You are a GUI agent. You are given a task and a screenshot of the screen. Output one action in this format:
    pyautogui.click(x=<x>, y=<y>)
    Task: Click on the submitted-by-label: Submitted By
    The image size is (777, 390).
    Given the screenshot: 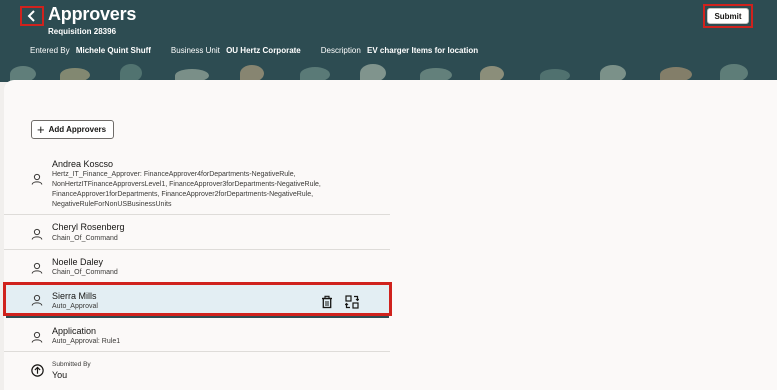 What is the action you would take?
    pyautogui.click(x=71, y=364)
    